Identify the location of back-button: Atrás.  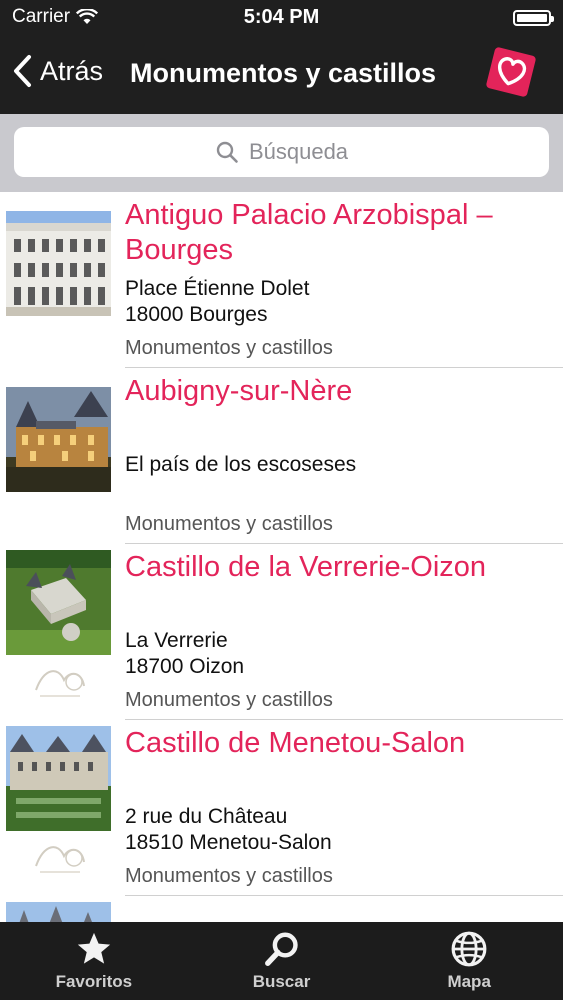
(57, 71).